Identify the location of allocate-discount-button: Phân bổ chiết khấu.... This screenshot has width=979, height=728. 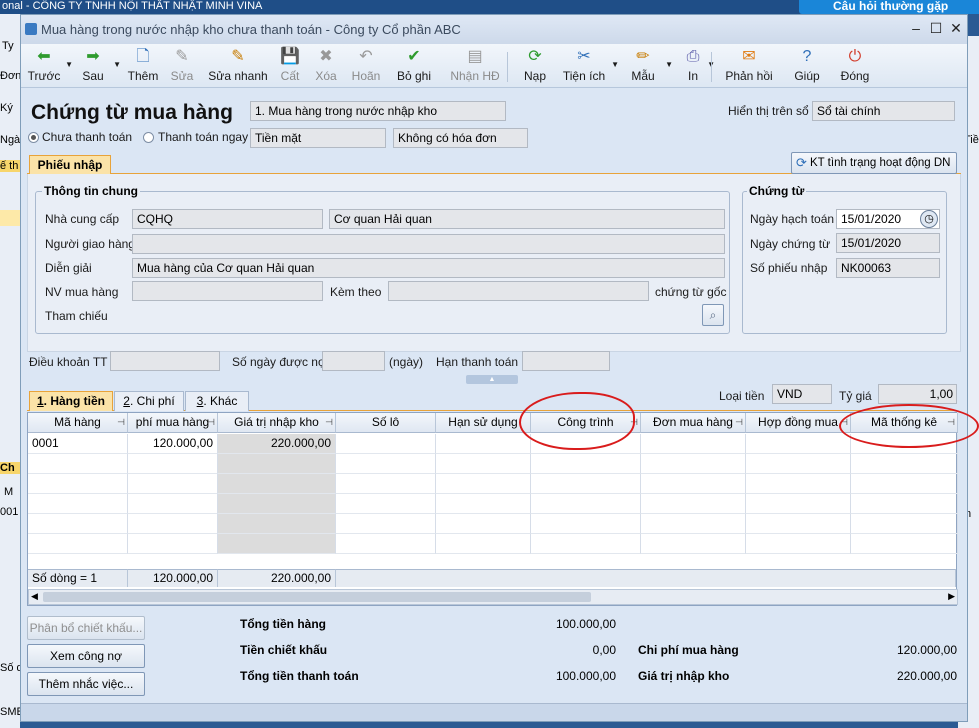
(86, 628).